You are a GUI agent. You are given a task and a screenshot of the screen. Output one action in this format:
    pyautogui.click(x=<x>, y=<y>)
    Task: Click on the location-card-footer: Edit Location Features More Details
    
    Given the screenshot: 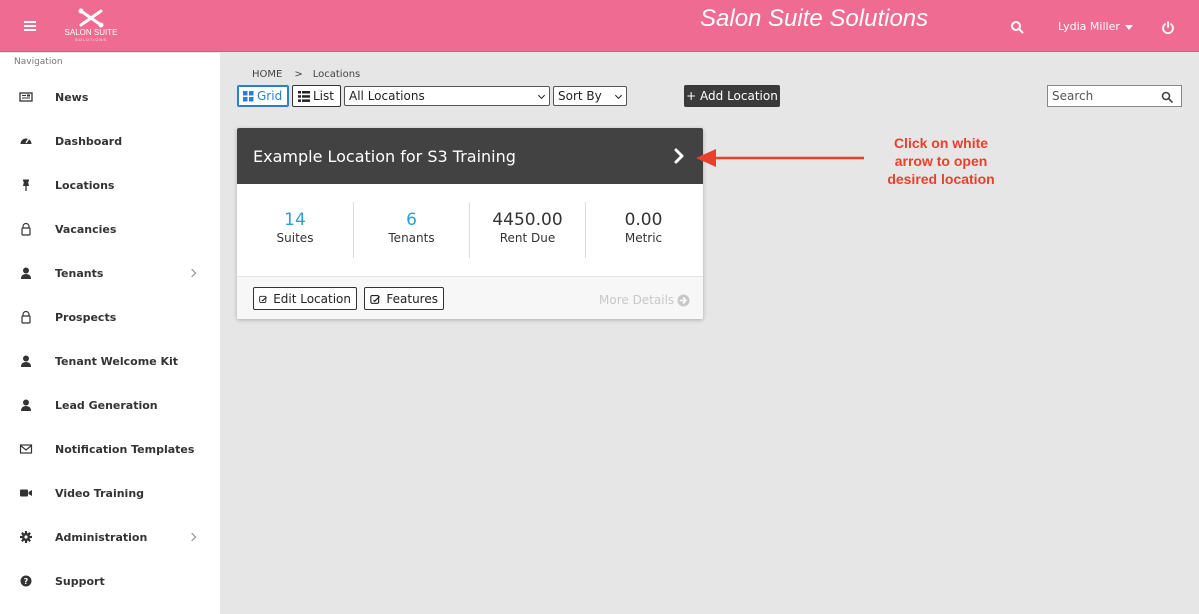 What is the action you would take?
    pyautogui.click(x=470, y=297)
    